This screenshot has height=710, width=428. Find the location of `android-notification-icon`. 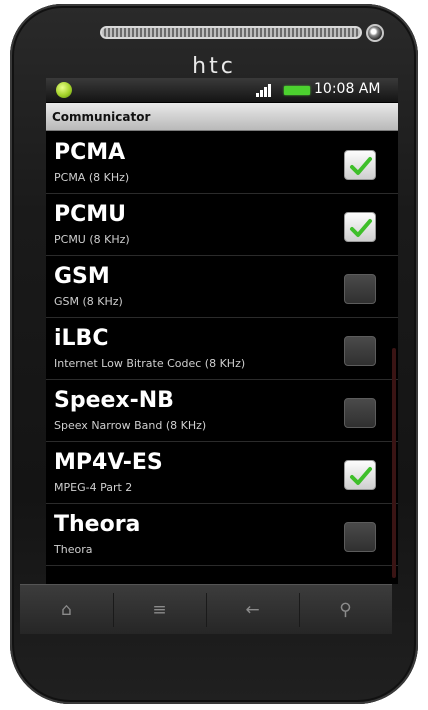

android-notification-icon is located at coordinates (64, 90).